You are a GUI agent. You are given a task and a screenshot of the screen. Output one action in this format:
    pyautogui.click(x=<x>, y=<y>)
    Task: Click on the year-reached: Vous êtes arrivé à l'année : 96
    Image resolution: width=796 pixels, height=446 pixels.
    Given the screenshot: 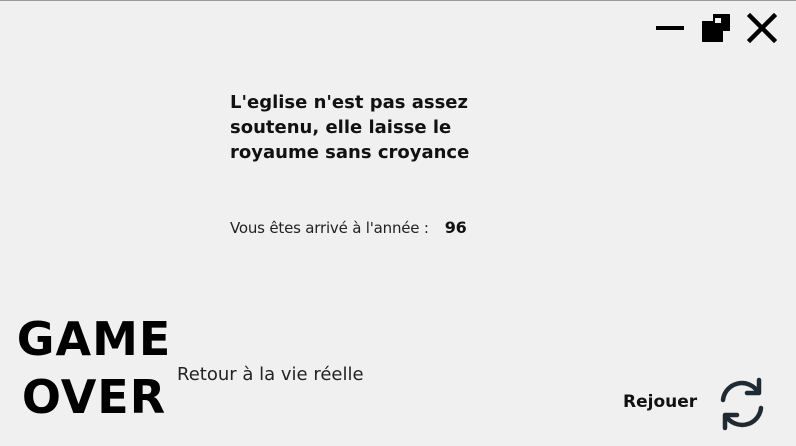 What is the action you would take?
    pyautogui.click(x=348, y=227)
    